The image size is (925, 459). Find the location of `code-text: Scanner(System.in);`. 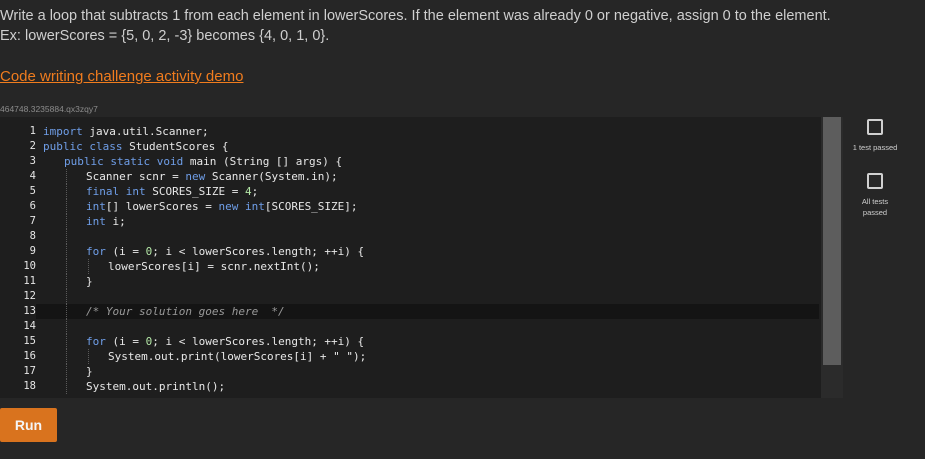

code-text: Scanner(System.in); is located at coordinates (271, 176).